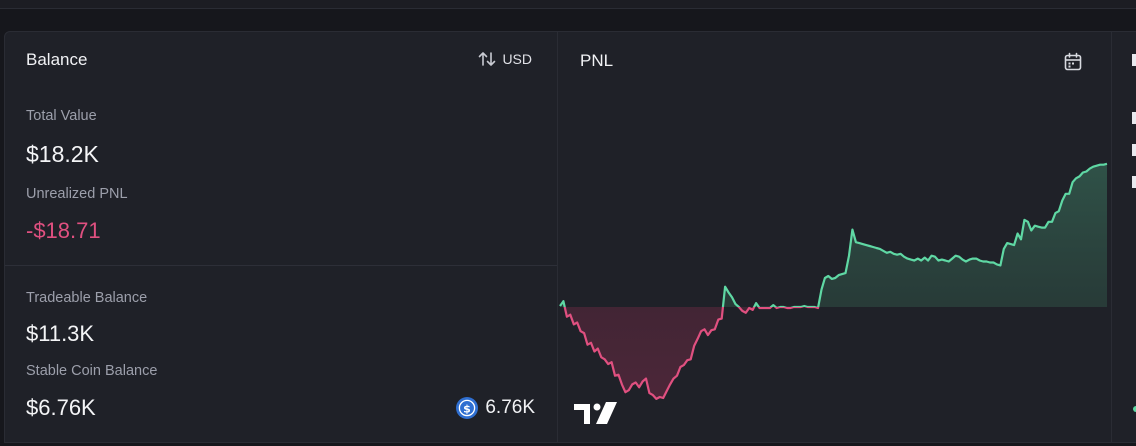  I want to click on stable-coin-balance-label: Stable Coin Balance, so click(92, 371).